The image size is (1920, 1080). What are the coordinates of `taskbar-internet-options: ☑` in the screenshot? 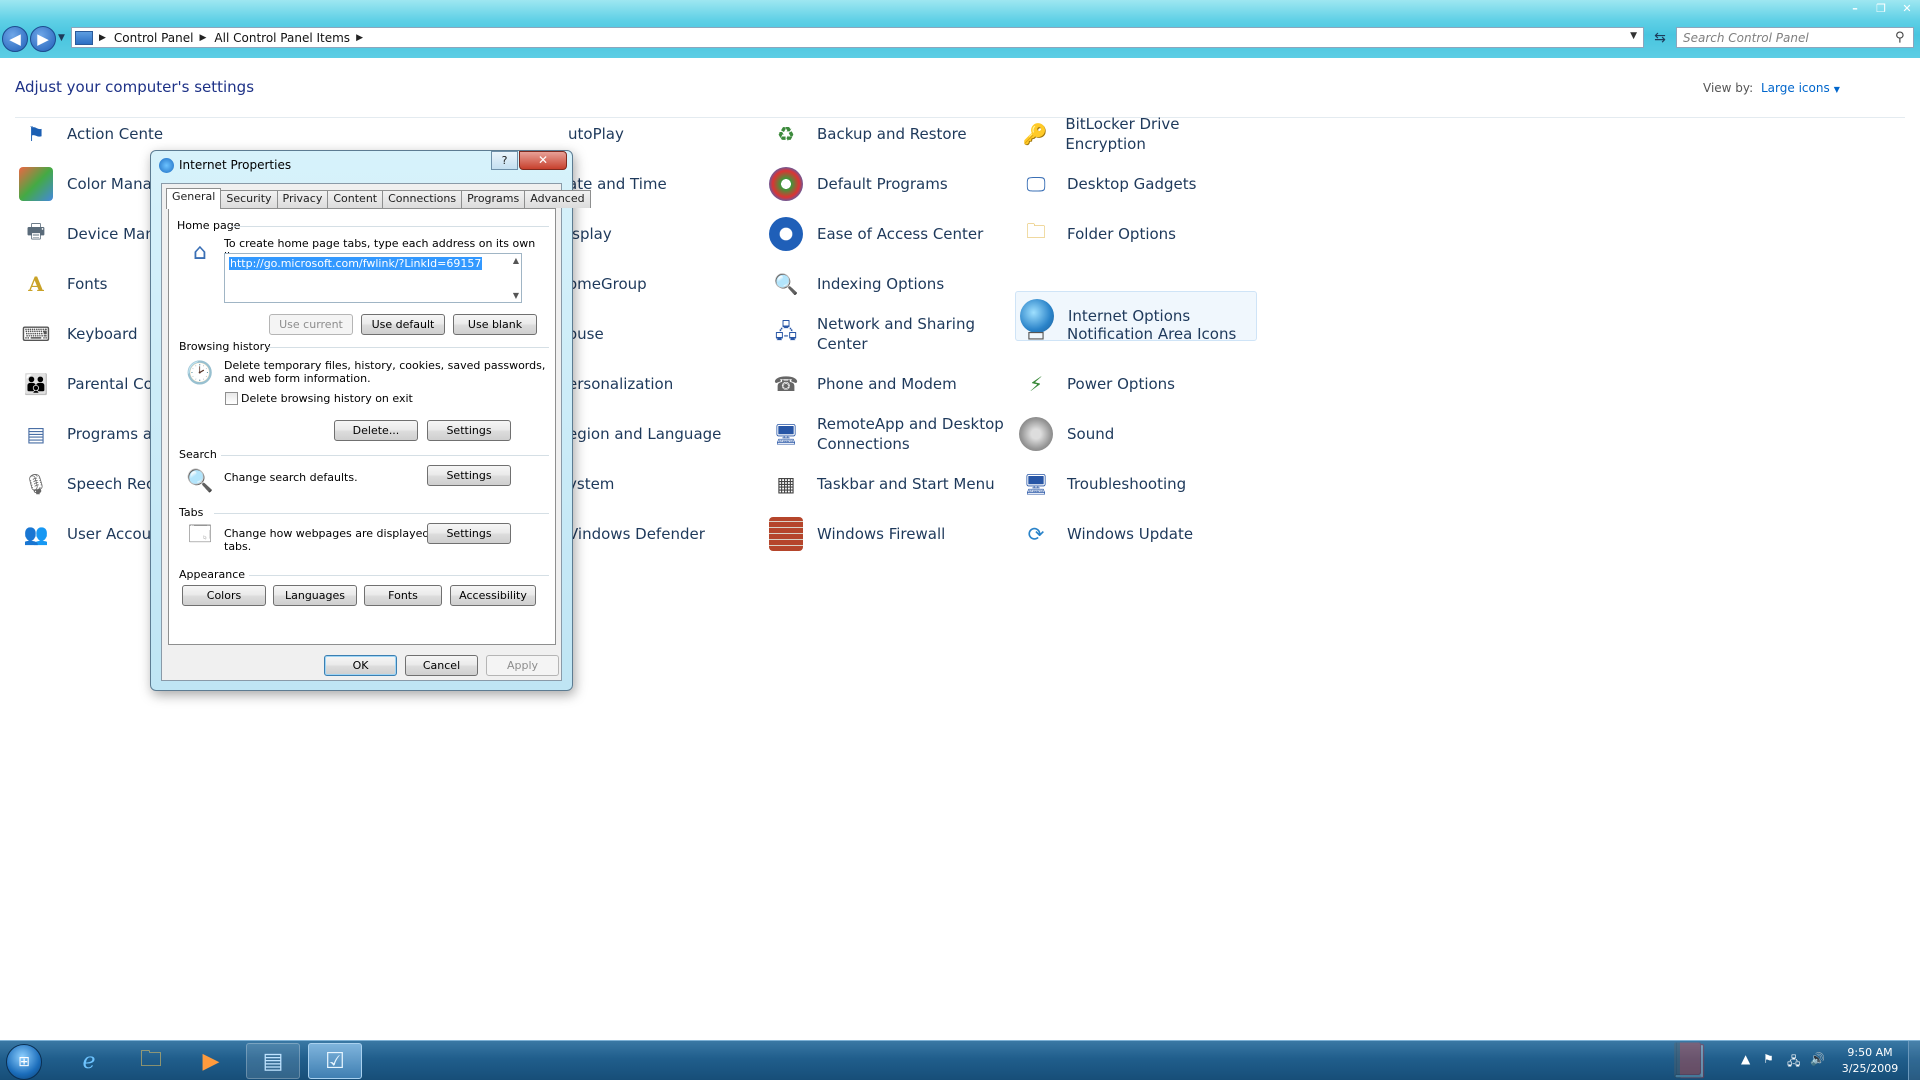 It's located at (335, 1061).